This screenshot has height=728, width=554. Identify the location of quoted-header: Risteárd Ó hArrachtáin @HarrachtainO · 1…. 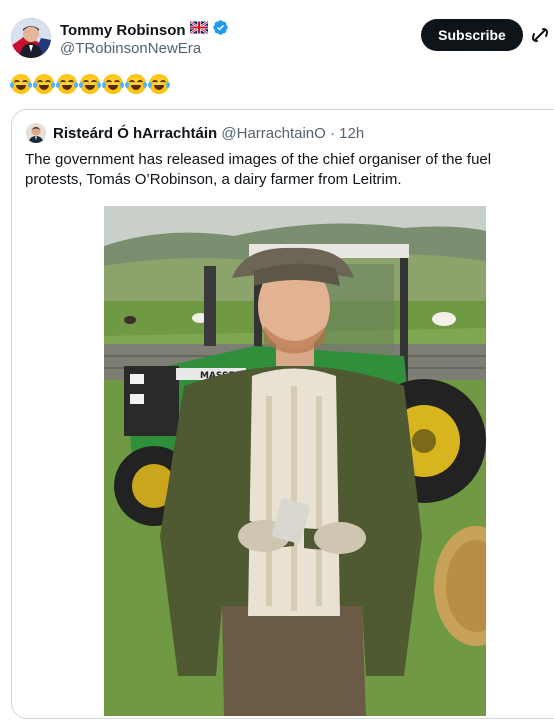
(208, 133).